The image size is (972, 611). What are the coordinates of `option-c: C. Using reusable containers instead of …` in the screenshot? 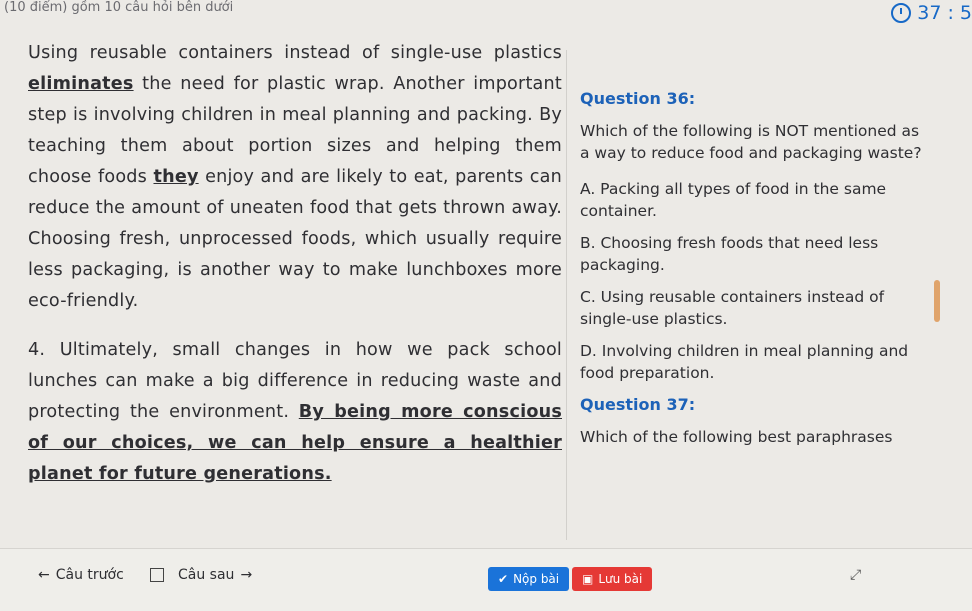 It's located at (754, 308).